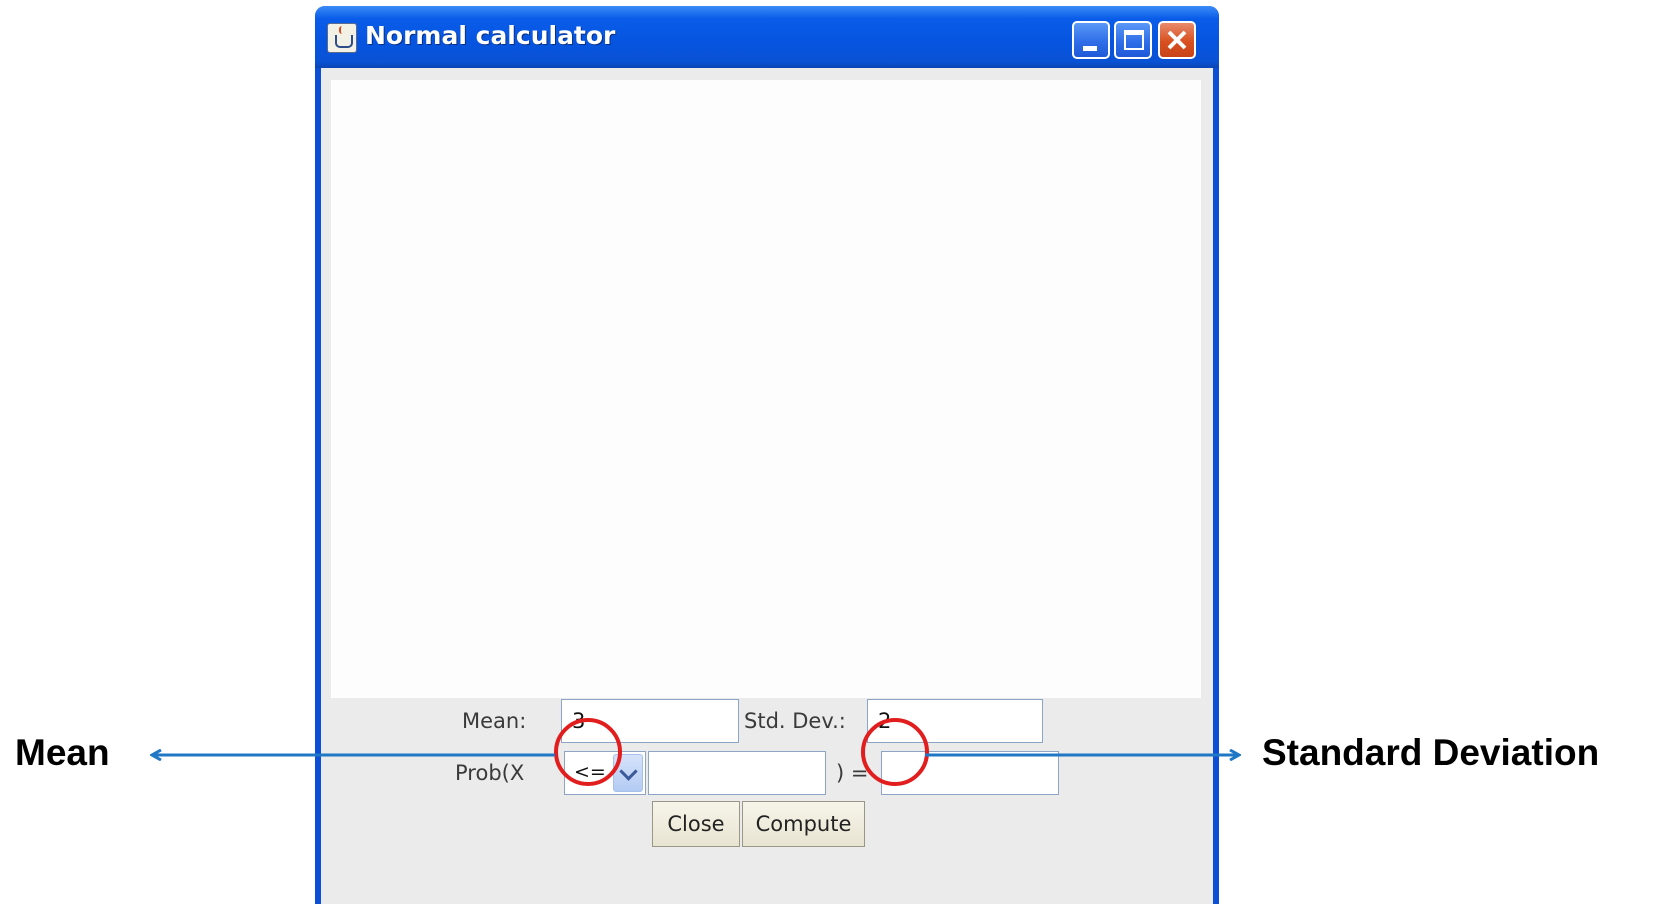 The image size is (1660, 904). I want to click on prob-label: Prob(X, so click(490, 773).